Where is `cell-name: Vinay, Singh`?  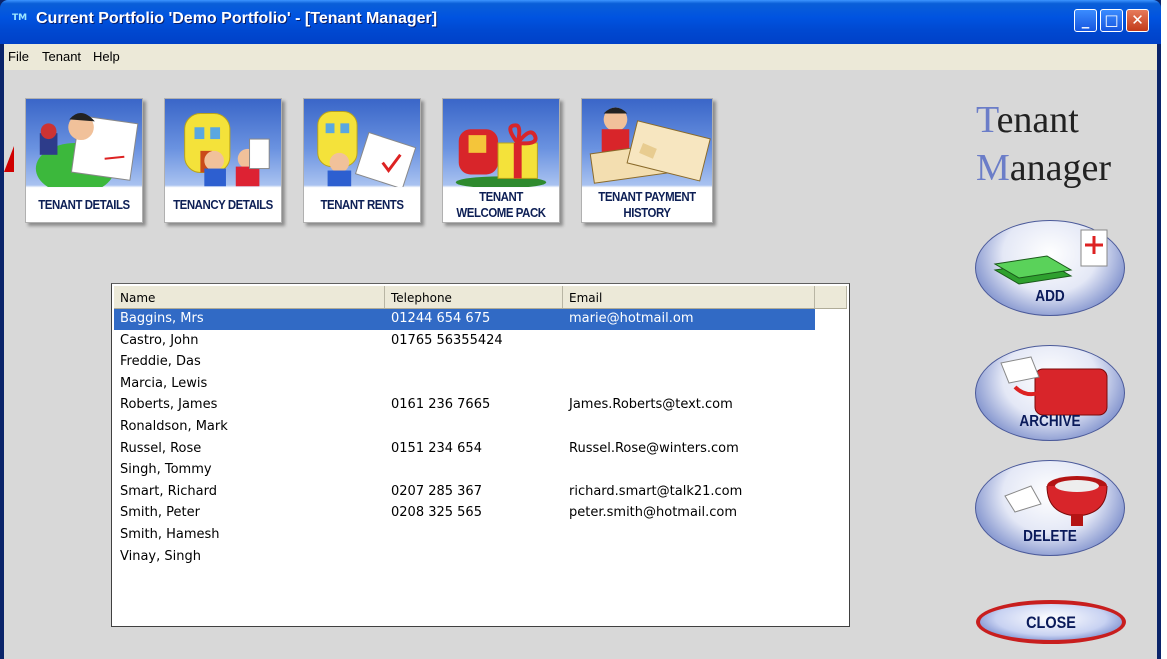
cell-name: Vinay, Singh is located at coordinates (160, 556).